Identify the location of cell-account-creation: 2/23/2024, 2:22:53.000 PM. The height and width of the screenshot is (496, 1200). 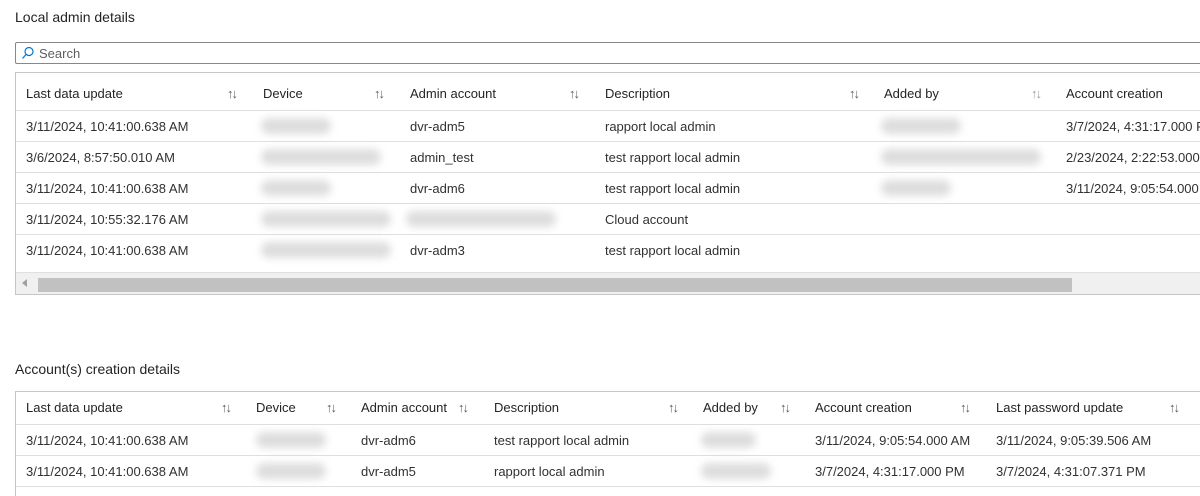
(1133, 157).